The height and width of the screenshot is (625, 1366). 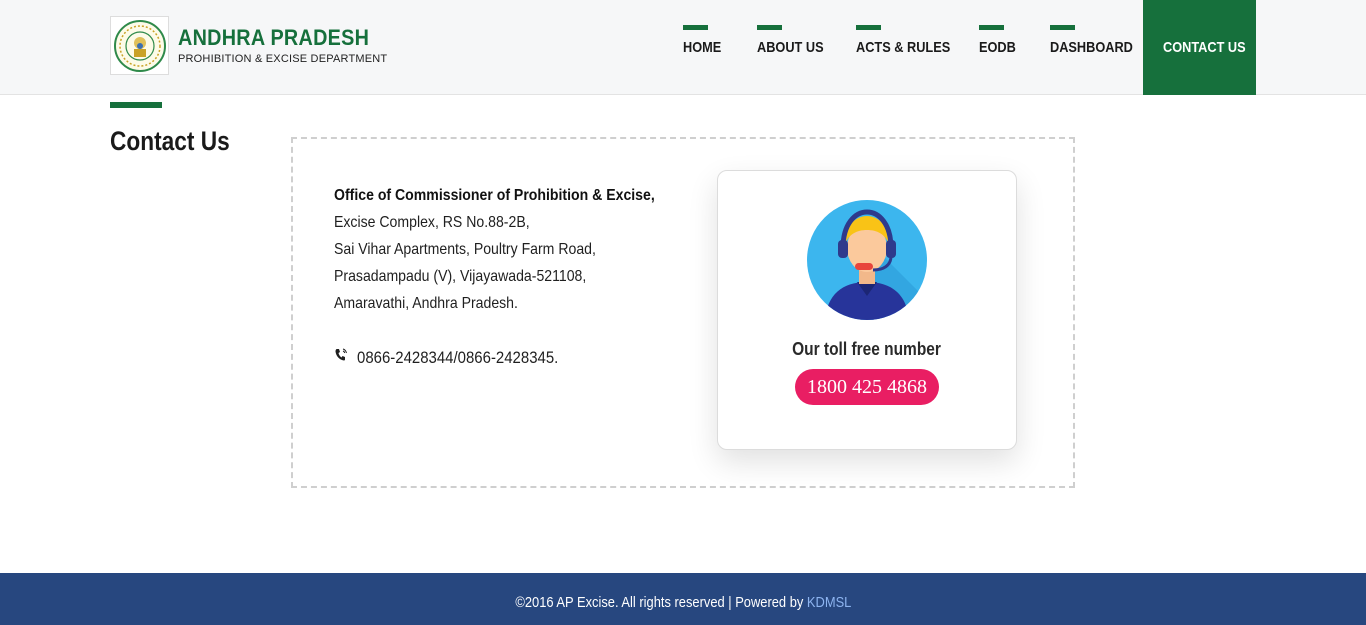 I want to click on brand-subtitle: PROHIBITION & EXCISE DEPARTMENT, so click(x=283, y=59).